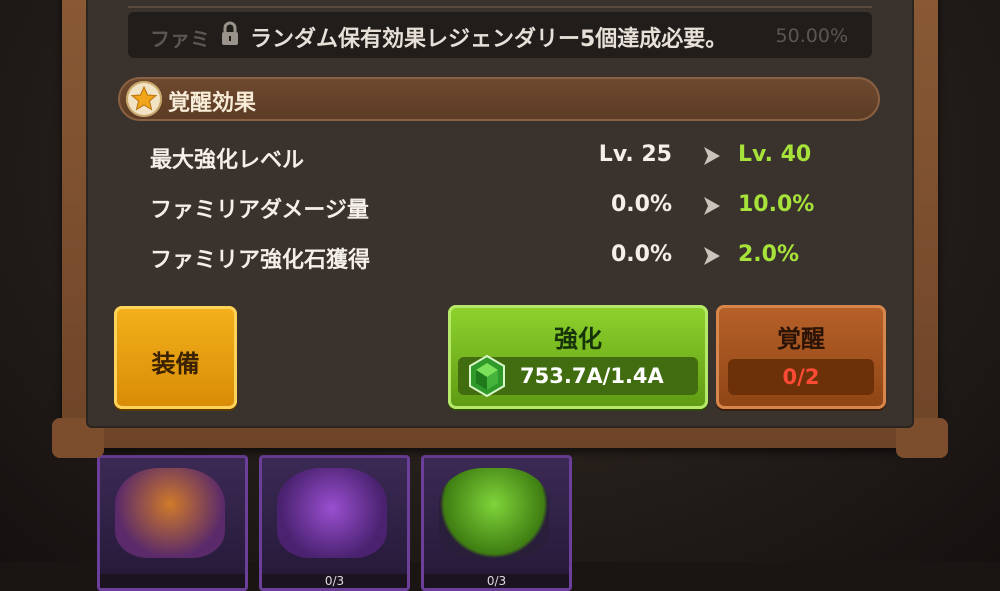 Image resolution: width=1000 pixels, height=591 pixels. I want to click on card-count, so click(172, 581).